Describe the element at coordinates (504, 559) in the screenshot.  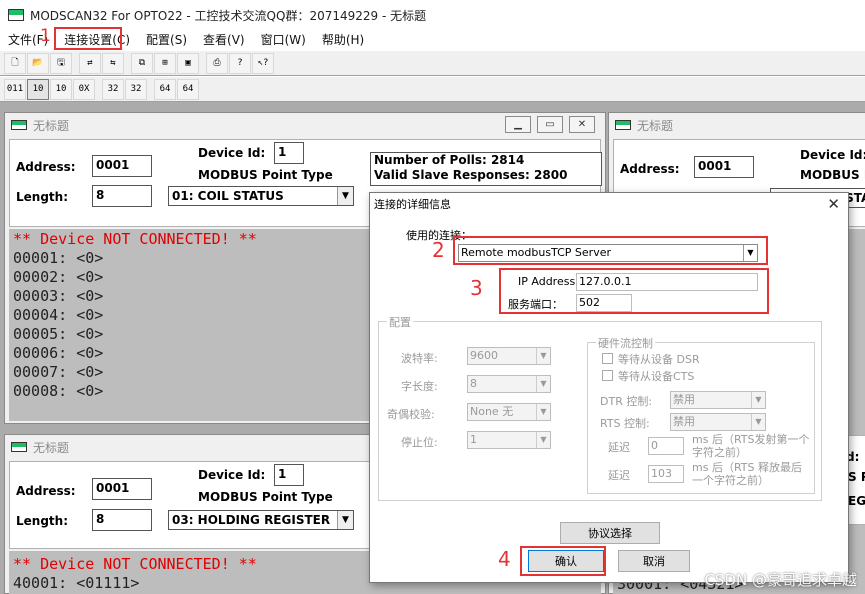
I see `annotation-4: 4` at that location.